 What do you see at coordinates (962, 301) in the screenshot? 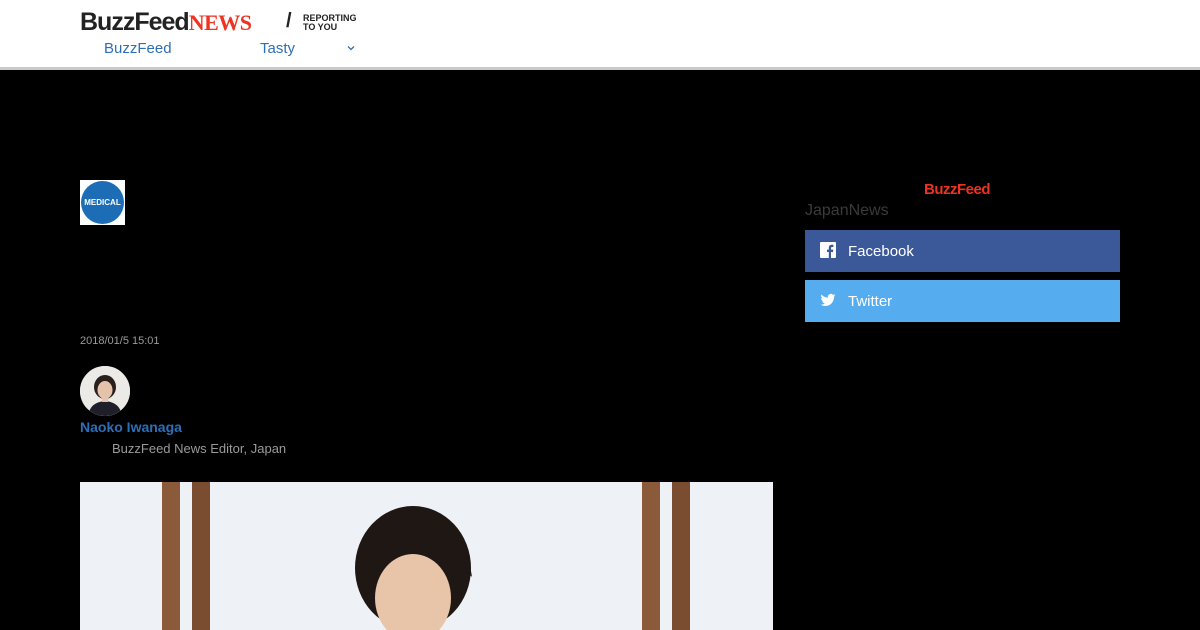
I see `twitter-share-button: Twitter` at bounding box center [962, 301].